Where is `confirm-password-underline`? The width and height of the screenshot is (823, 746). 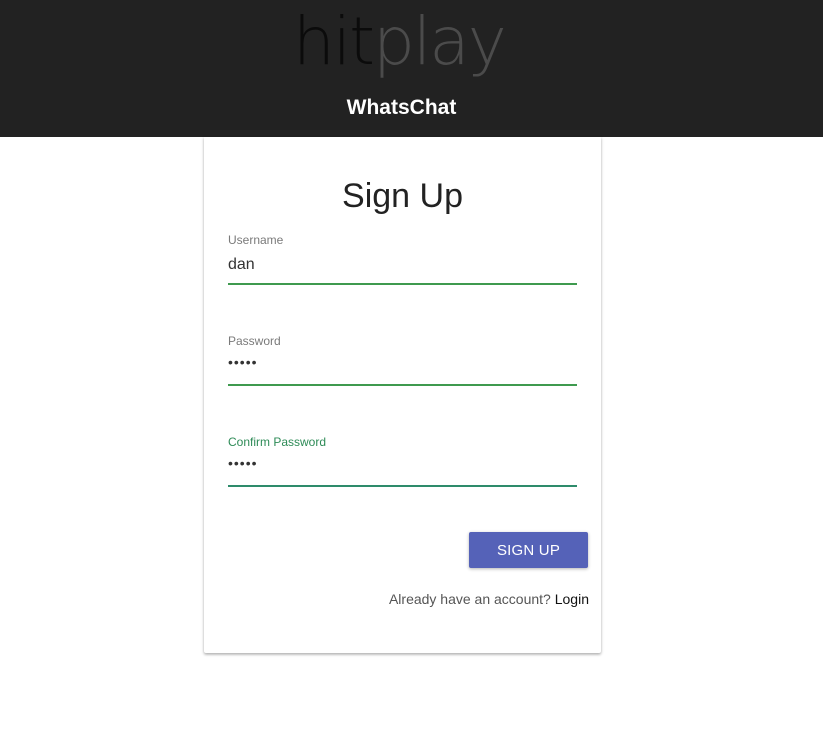 confirm-password-underline is located at coordinates (402, 486).